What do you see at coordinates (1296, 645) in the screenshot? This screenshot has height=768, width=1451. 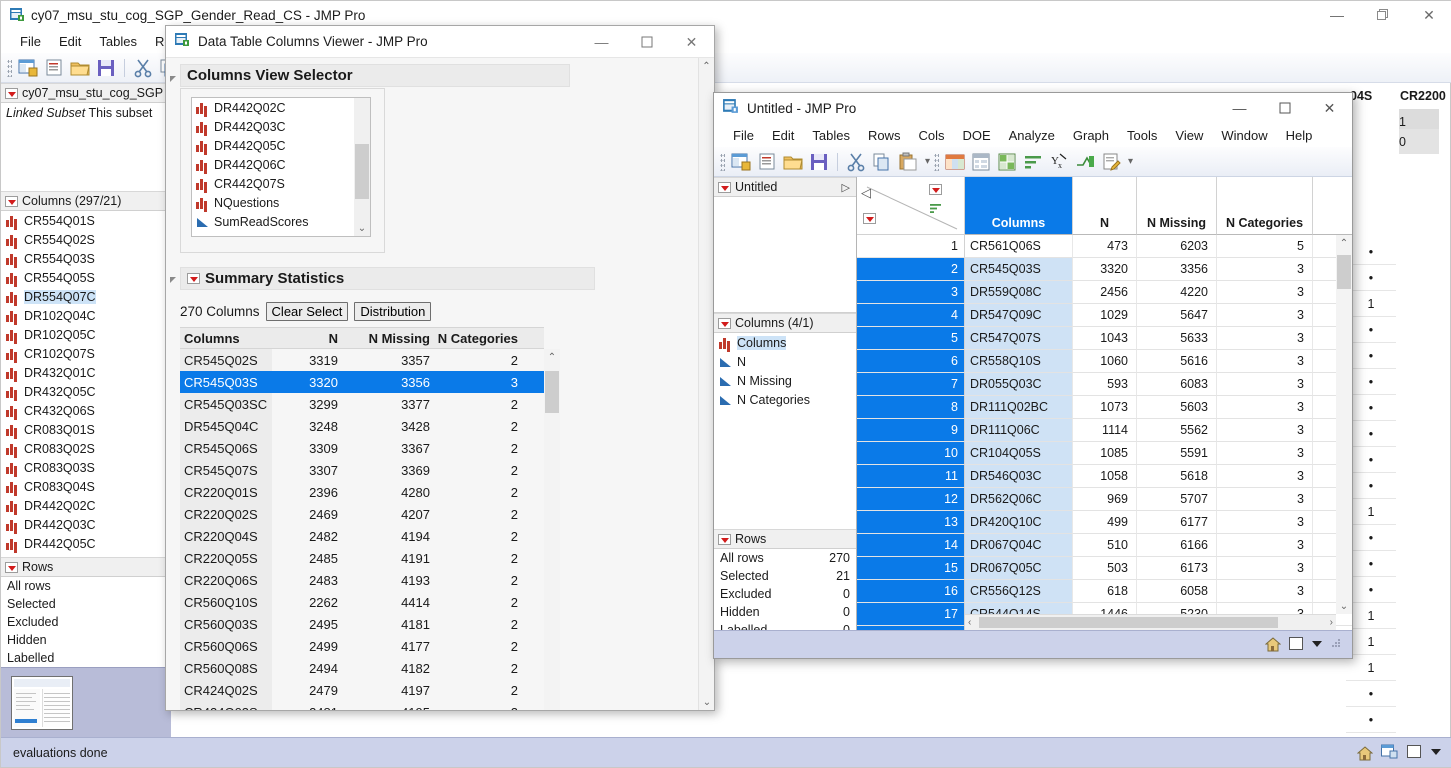 I see `ut-window-box-icon` at bounding box center [1296, 645].